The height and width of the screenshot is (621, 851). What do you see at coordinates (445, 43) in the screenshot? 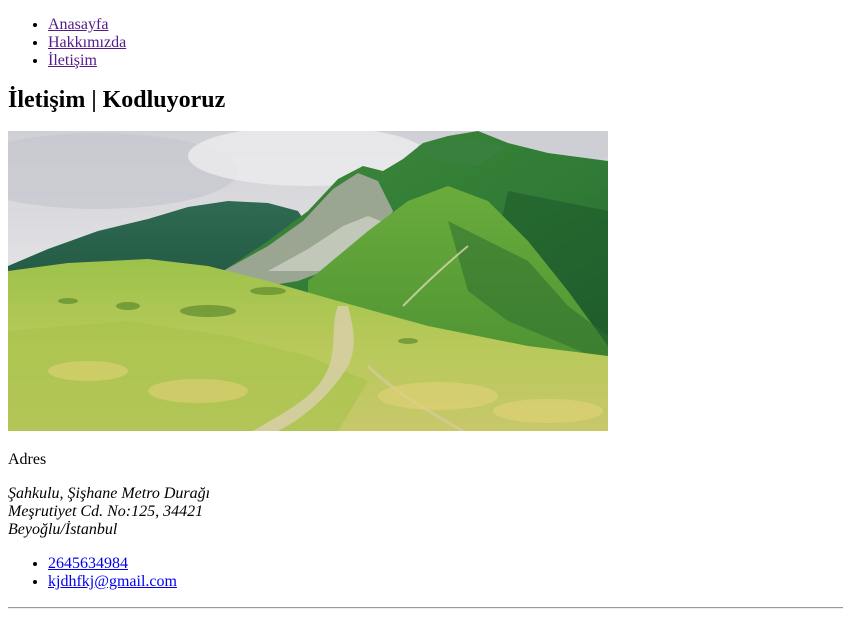
I see `nav-item-about: Hakkımızda` at bounding box center [445, 43].